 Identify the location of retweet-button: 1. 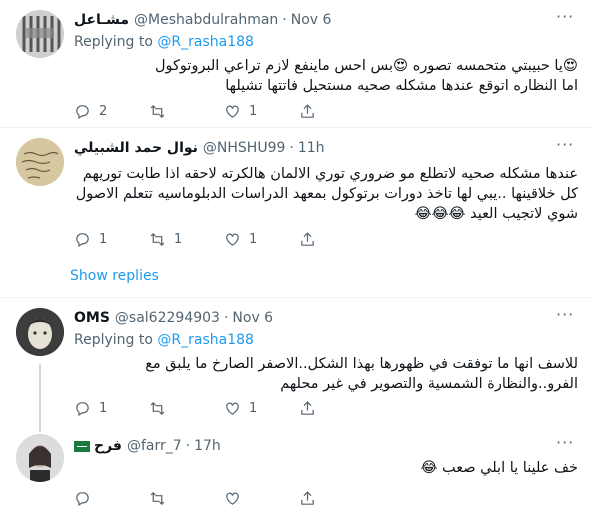
(186, 239).